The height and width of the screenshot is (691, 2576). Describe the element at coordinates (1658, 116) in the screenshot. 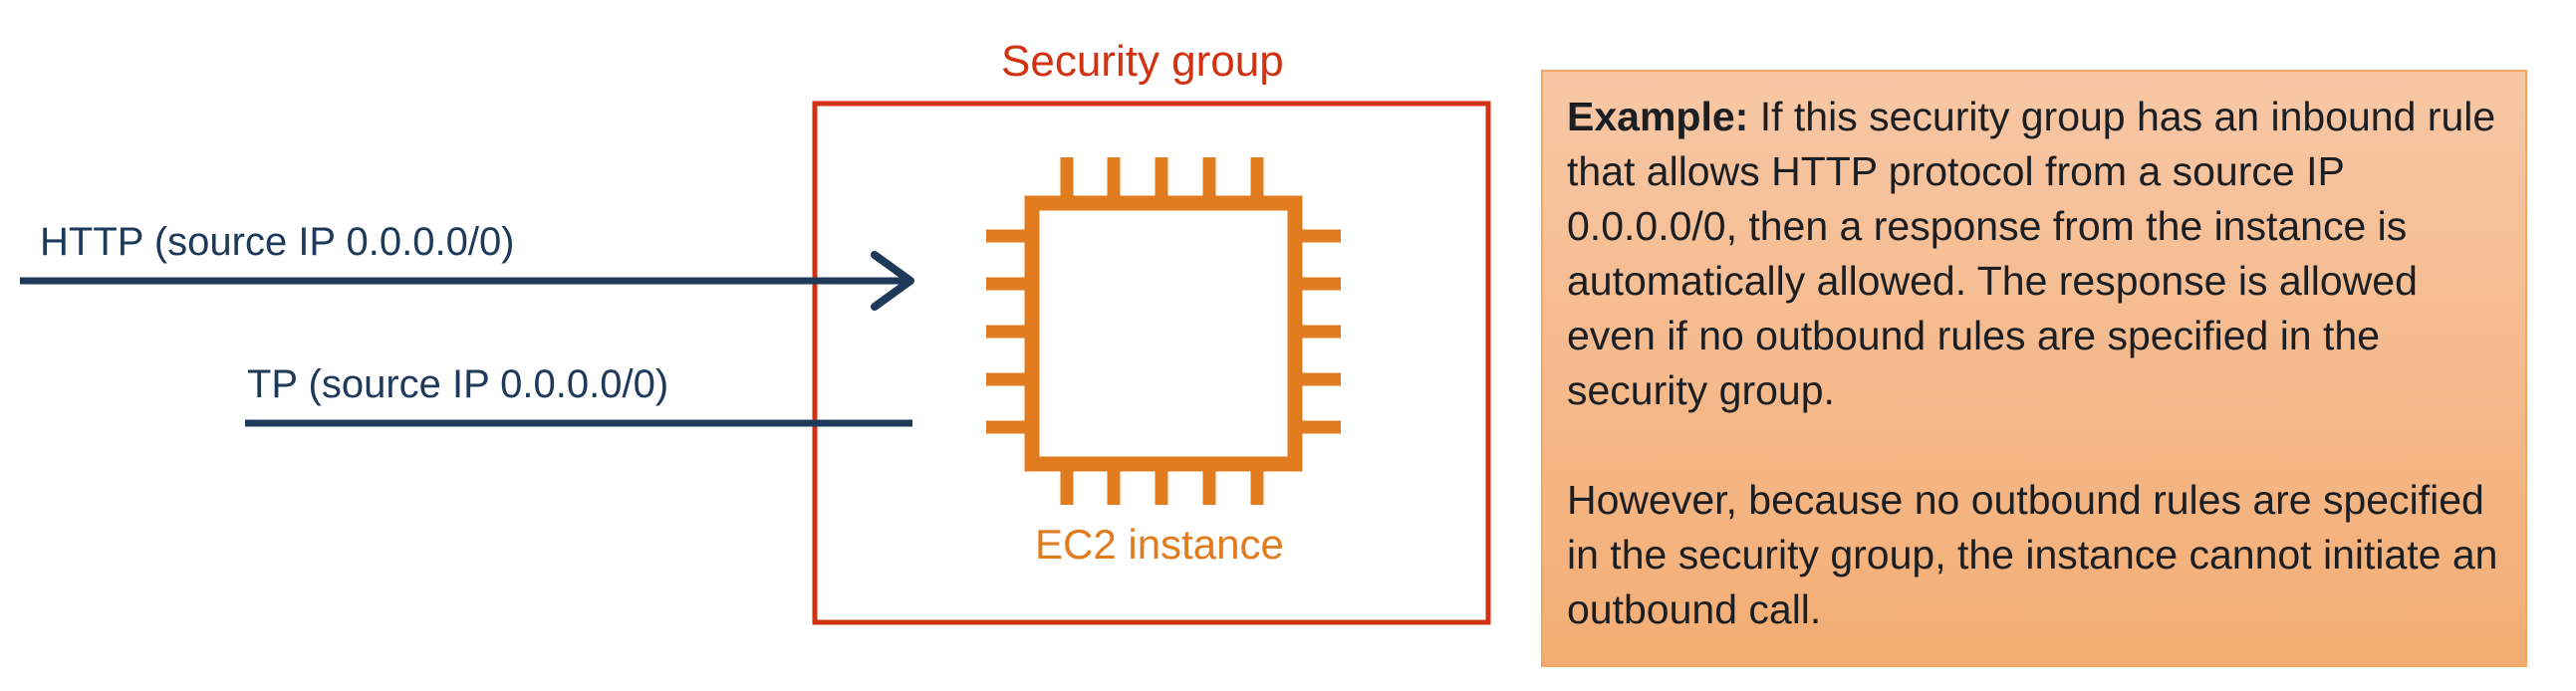

I see `example-heading: Example:` at that location.